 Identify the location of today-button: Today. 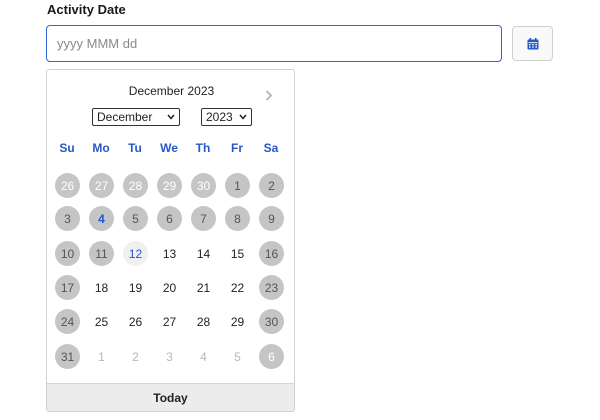
(170, 397).